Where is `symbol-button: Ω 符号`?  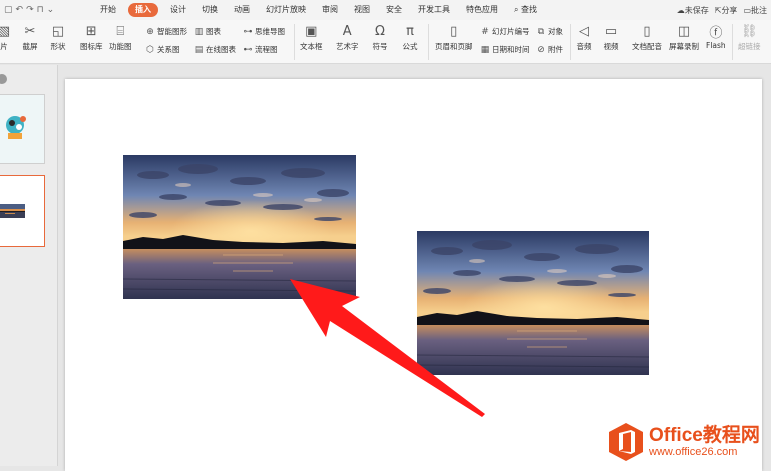
symbol-button: Ω 符号 is located at coordinates (380, 38).